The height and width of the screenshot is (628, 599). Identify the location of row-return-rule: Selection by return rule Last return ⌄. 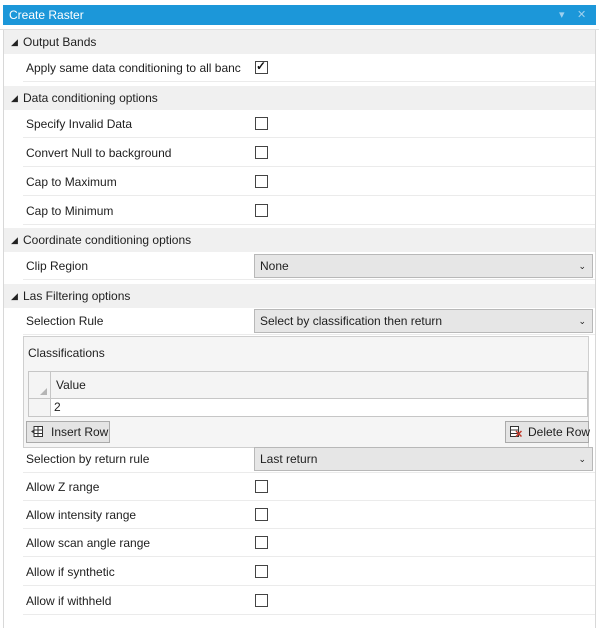
(309, 459).